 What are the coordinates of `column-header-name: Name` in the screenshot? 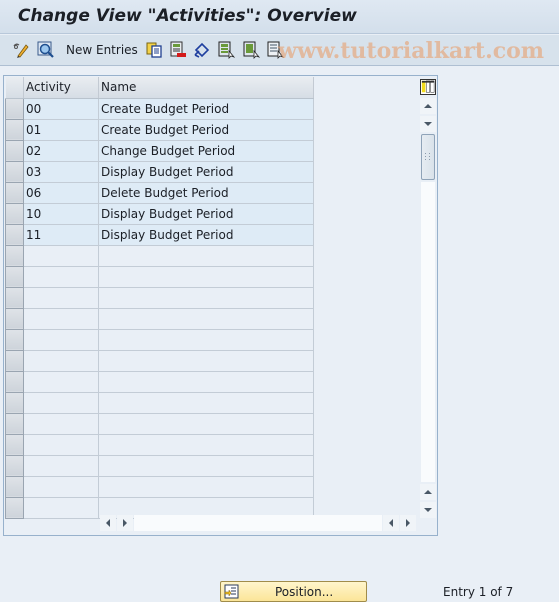 It's located at (206, 88).